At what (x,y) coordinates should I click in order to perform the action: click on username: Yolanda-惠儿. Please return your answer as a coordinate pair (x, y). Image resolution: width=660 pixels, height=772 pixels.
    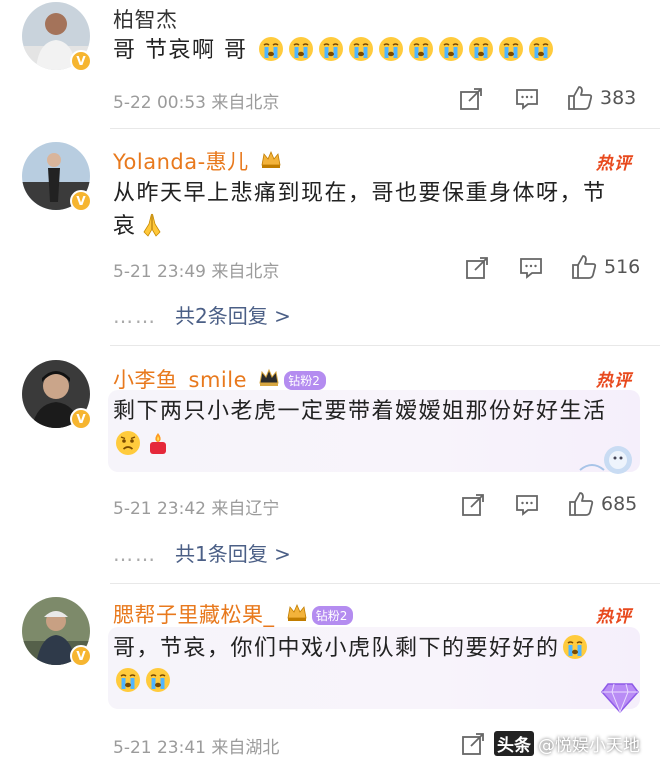
    Looking at the image, I should click on (197, 161).